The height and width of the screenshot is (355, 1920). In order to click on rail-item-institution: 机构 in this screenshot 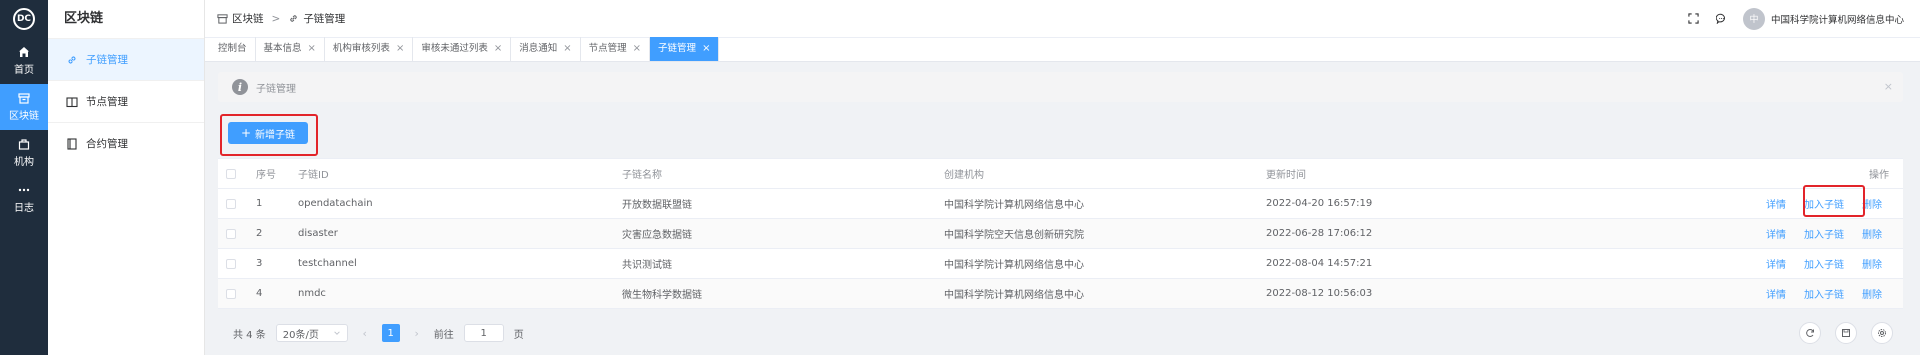, I will do `click(24, 153)`.